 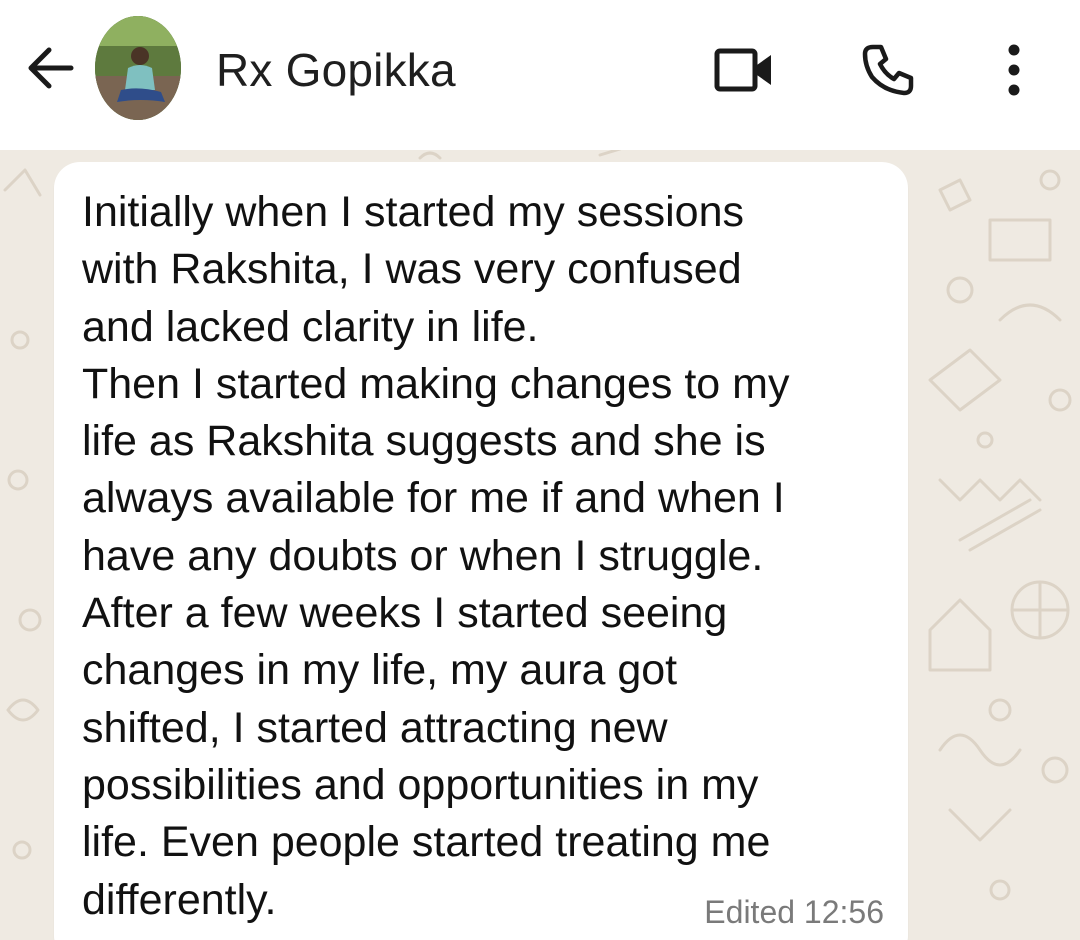 I want to click on edited-label: Edited, so click(x=750, y=912).